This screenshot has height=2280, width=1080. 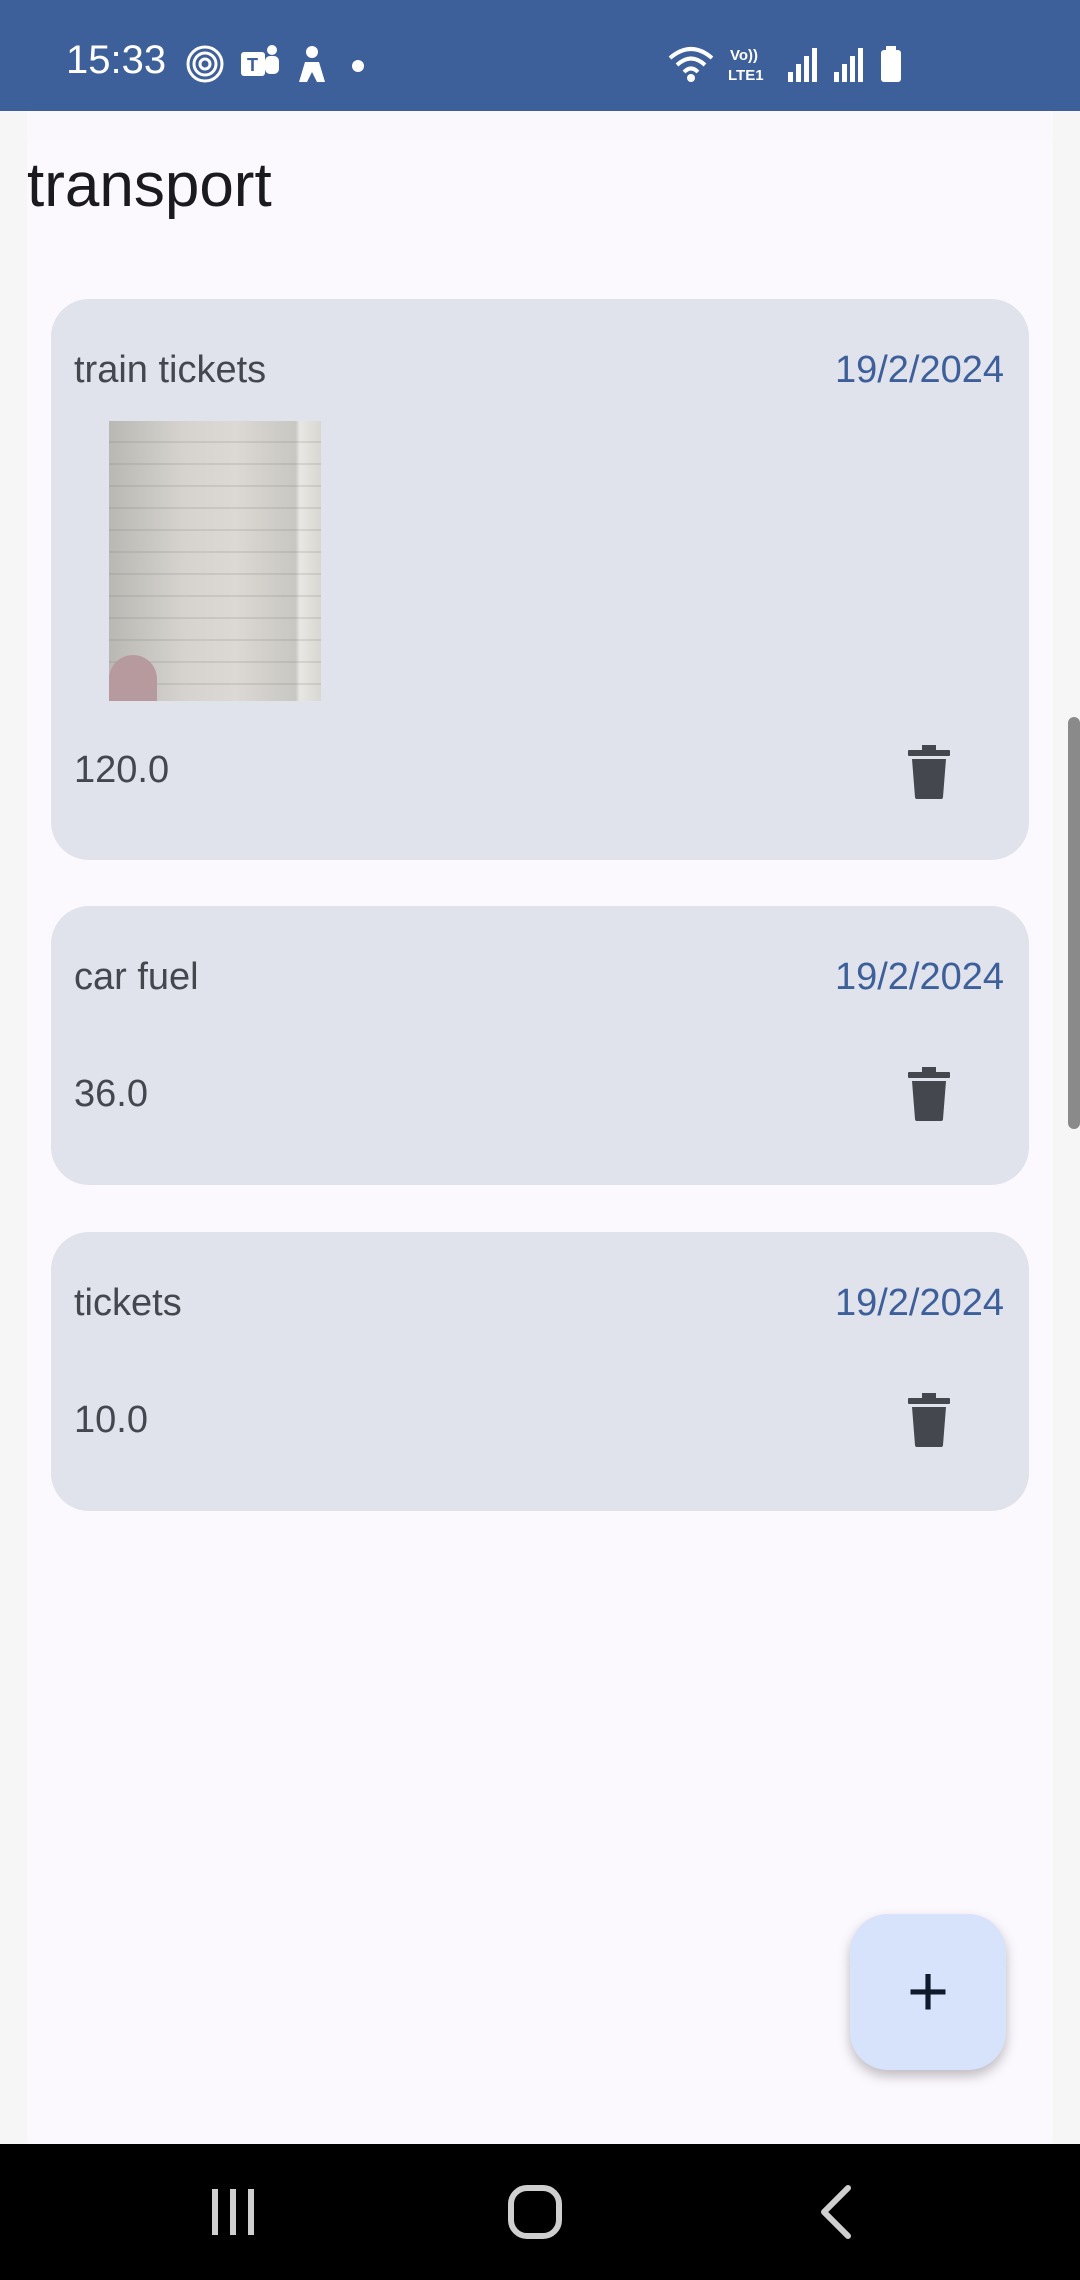 I want to click on back-button, so click(x=836, y=2214).